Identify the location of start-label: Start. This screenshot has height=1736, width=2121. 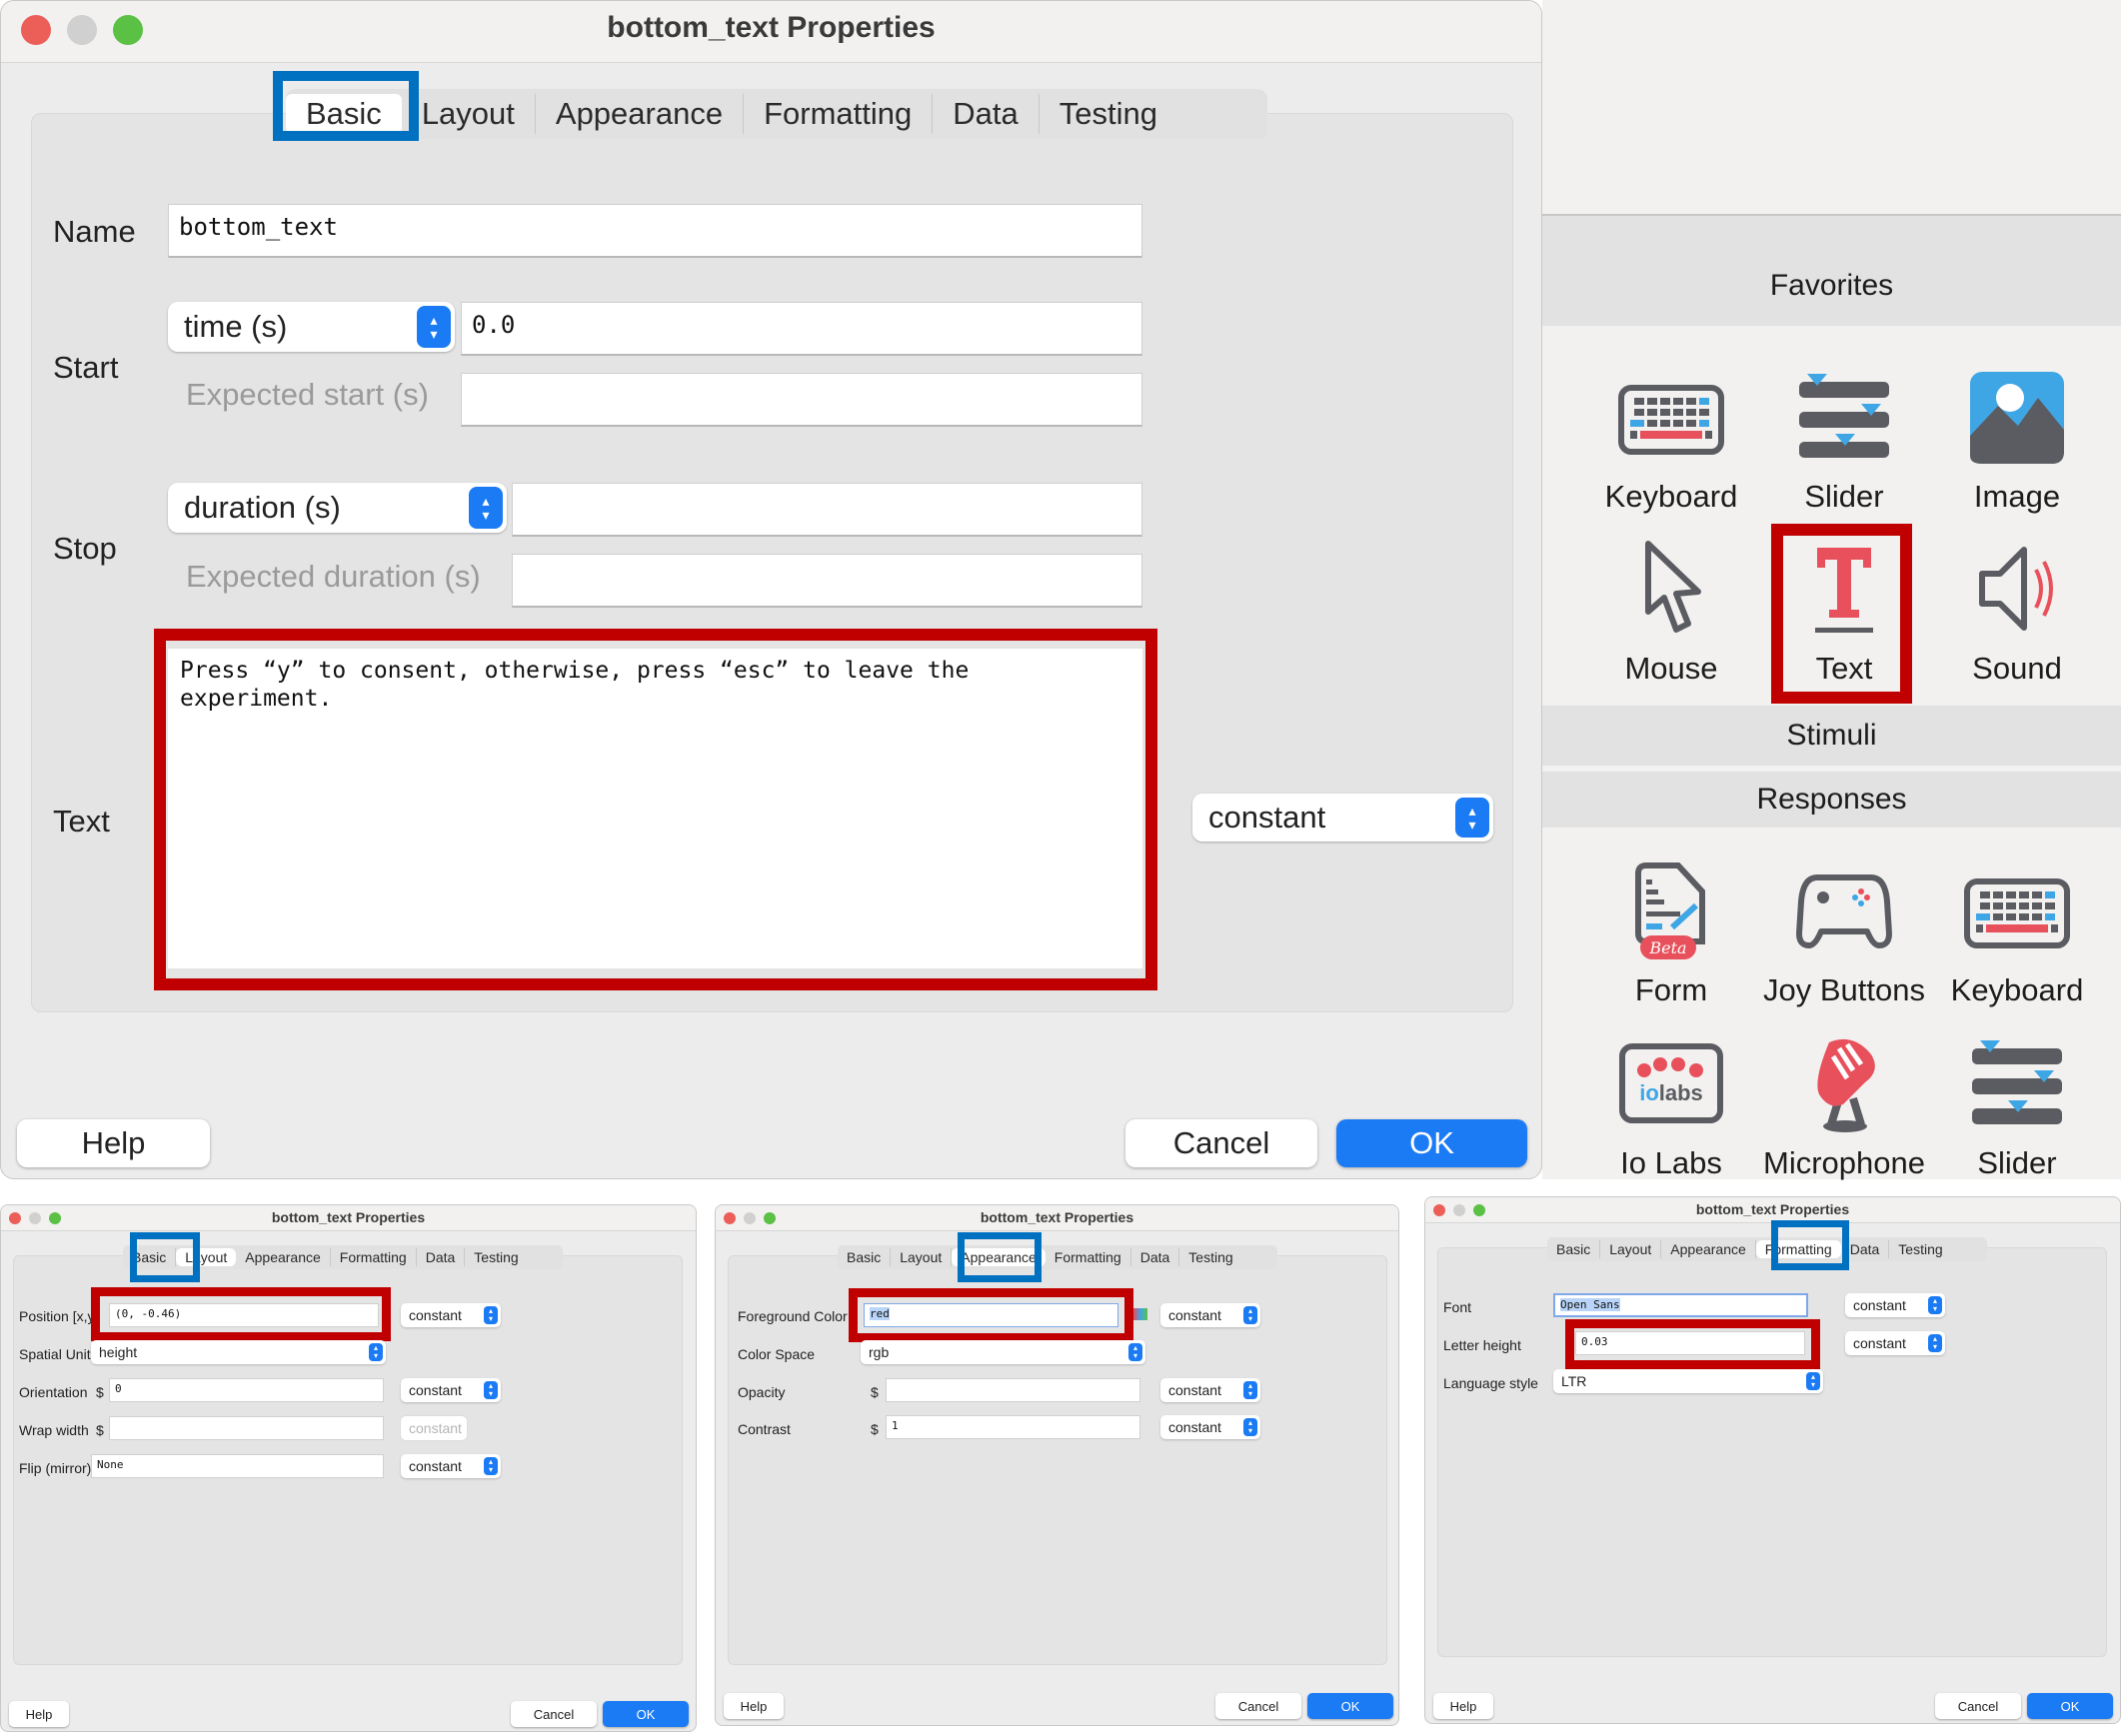
(86, 367).